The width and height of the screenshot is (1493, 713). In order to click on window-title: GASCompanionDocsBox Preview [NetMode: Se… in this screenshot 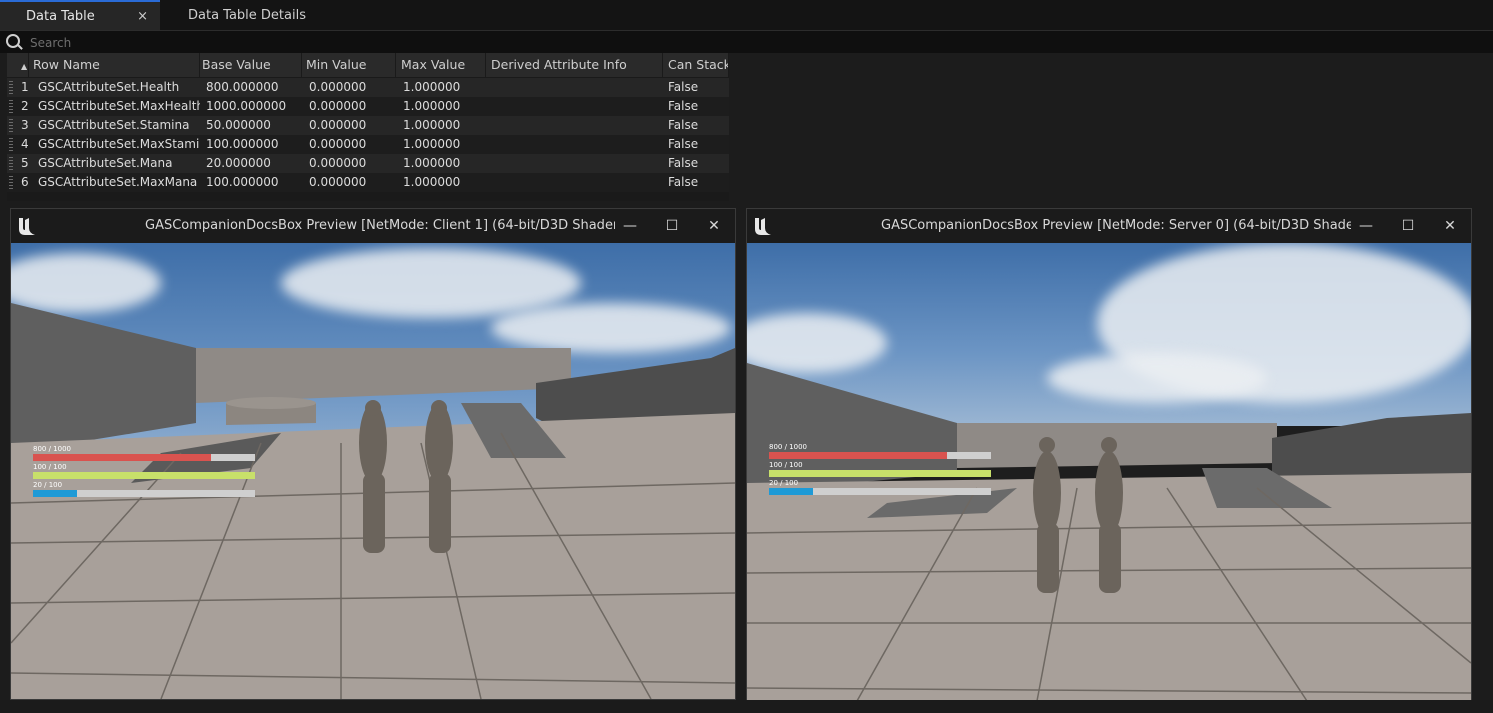, I will do `click(1116, 225)`.